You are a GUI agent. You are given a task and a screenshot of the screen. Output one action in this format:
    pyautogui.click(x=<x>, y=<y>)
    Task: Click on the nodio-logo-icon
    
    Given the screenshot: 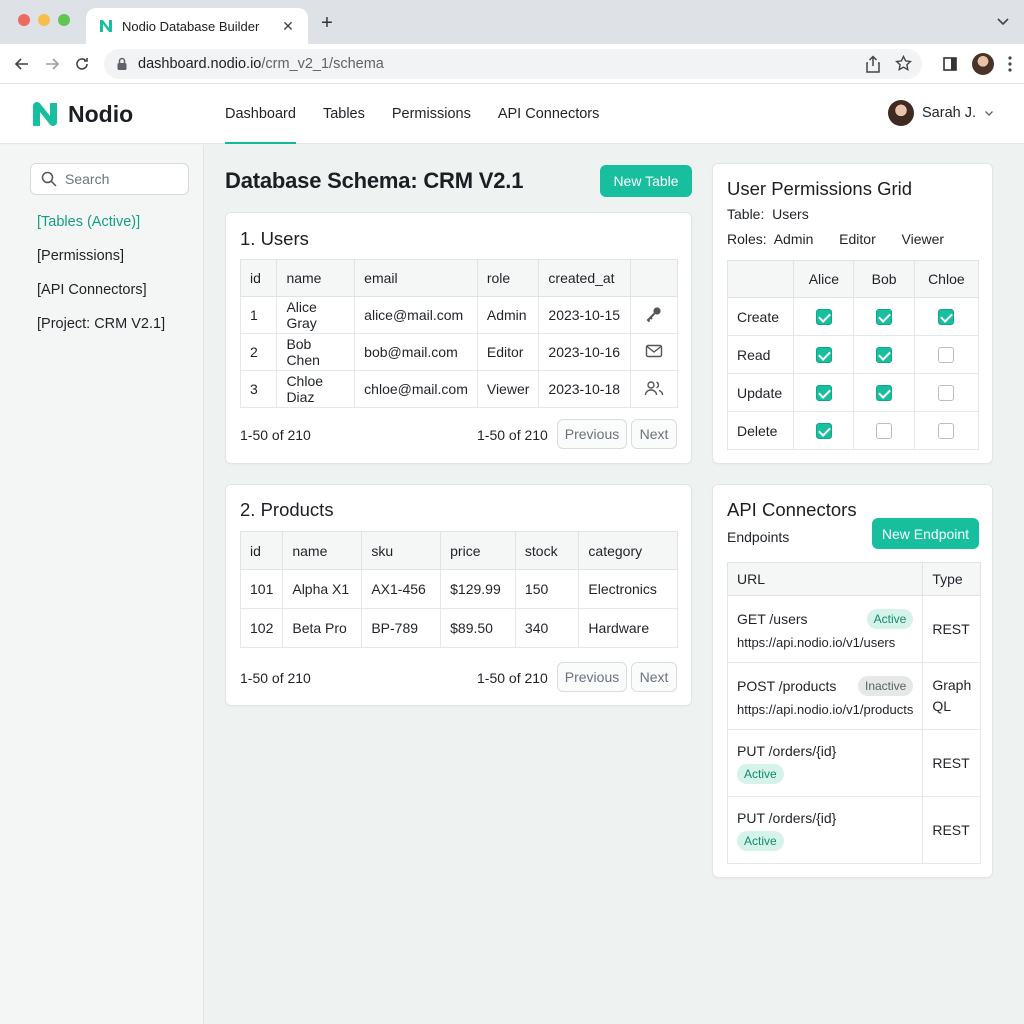 What is the action you would take?
    pyautogui.click(x=45, y=114)
    